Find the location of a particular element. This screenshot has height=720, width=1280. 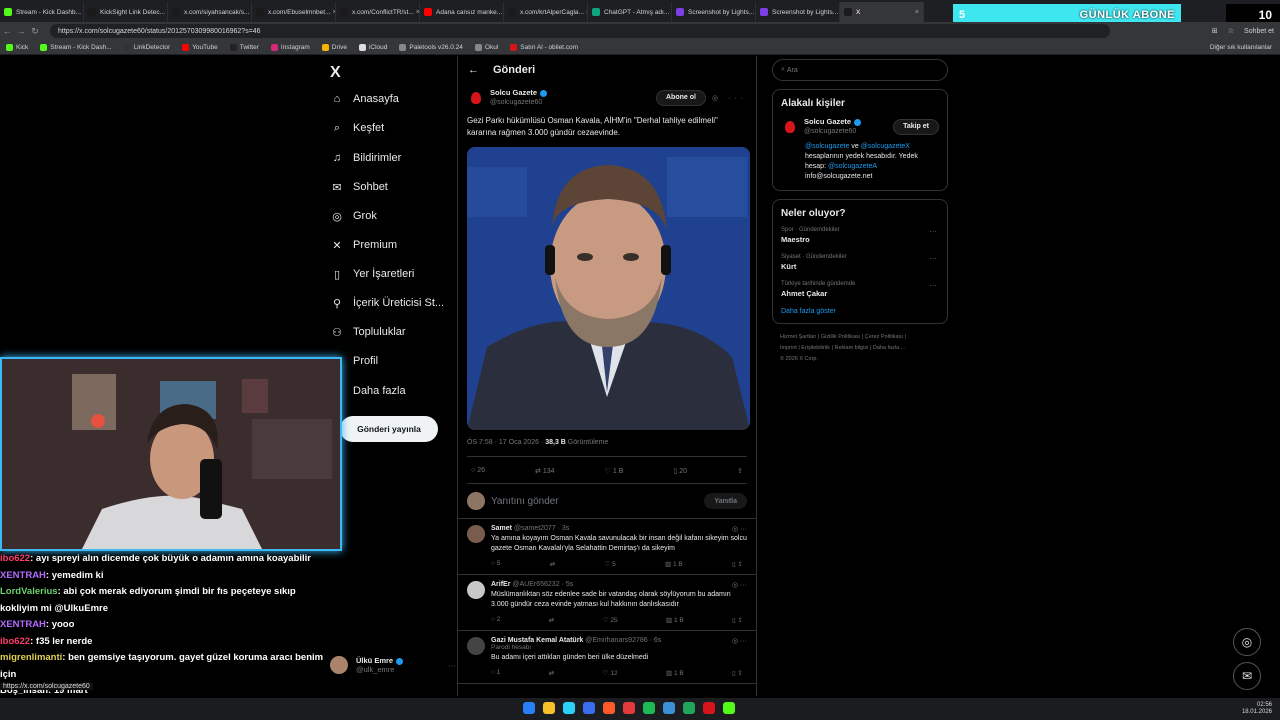

reply-button: ○ 1 is located at coordinates (495, 673).